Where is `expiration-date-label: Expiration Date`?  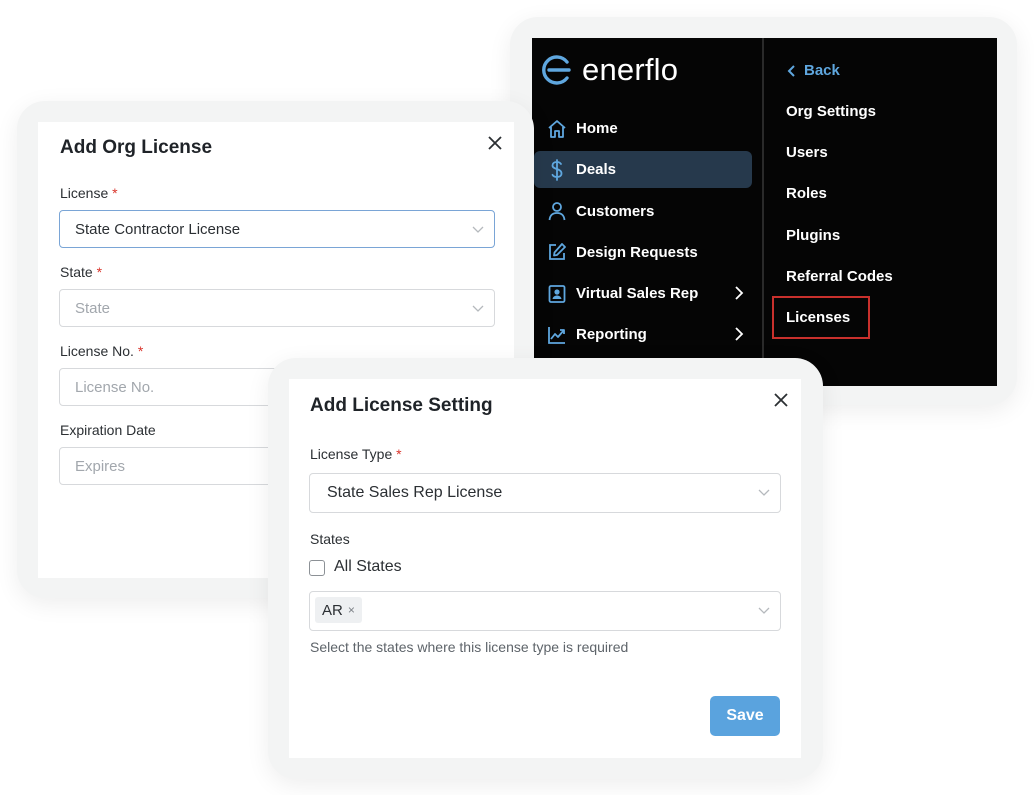 expiration-date-label: Expiration Date is located at coordinates (108, 430).